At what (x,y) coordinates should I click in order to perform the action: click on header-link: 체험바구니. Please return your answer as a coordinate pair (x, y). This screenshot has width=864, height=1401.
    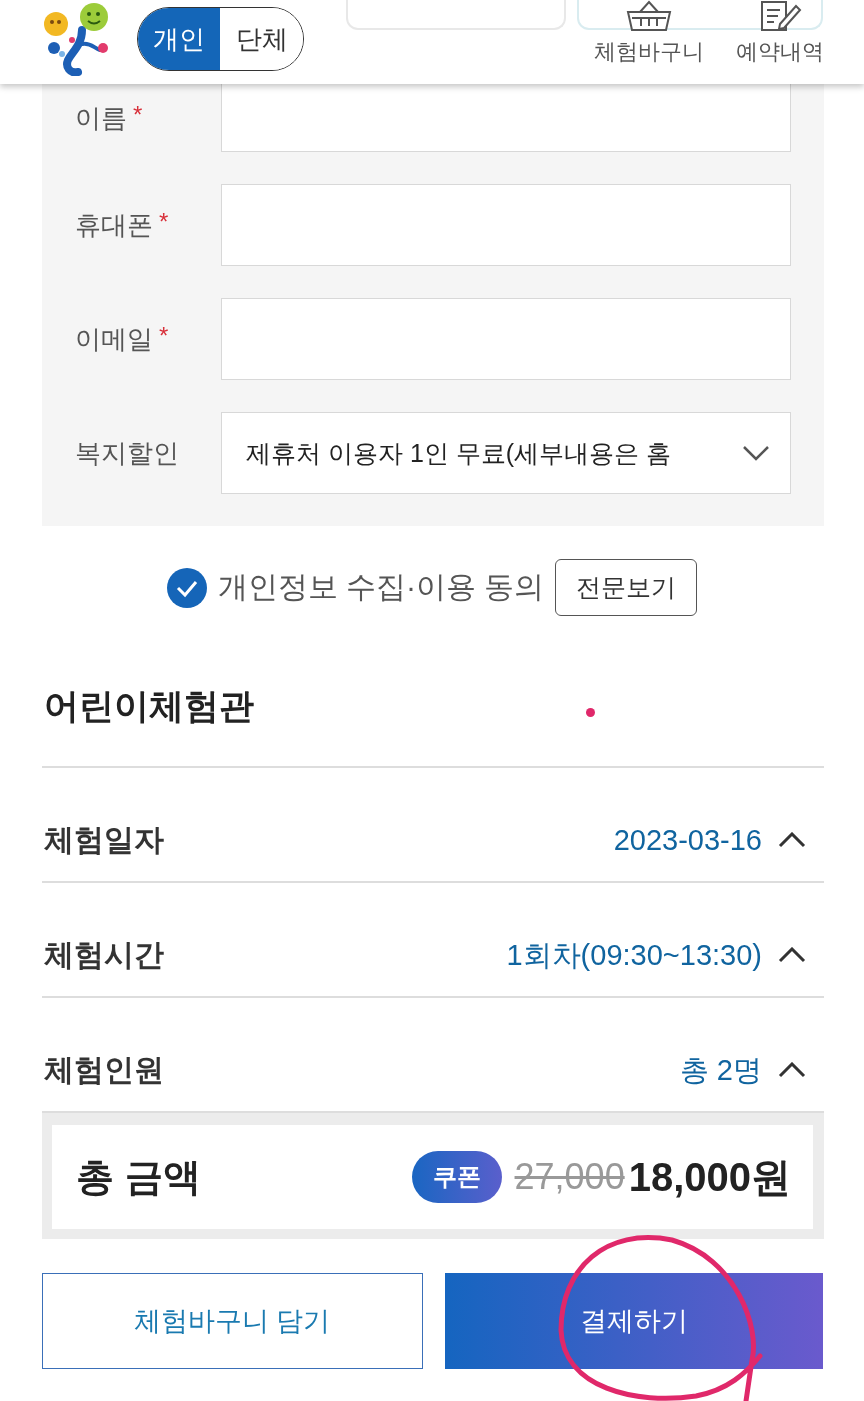
    Looking at the image, I should click on (649, 33).